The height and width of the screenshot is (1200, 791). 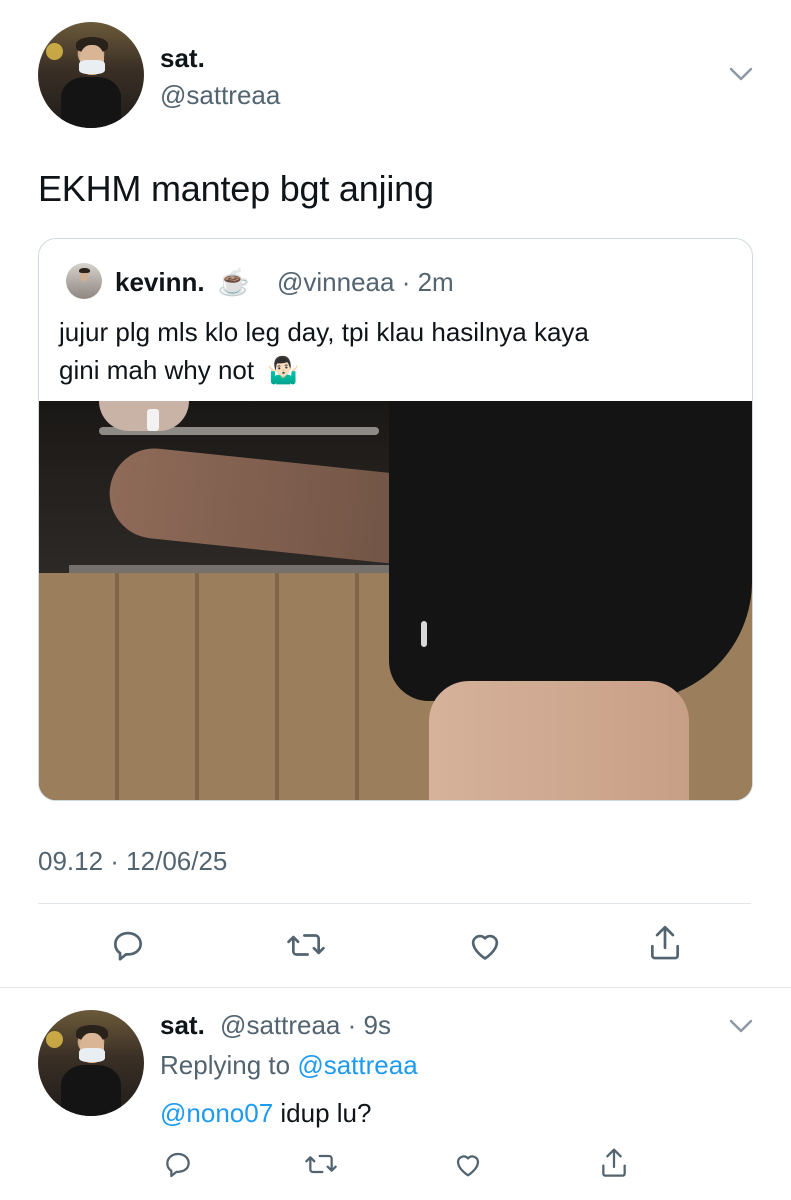 I want to click on replying-to-handle: @sattreaa, so click(x=357, y=1065).